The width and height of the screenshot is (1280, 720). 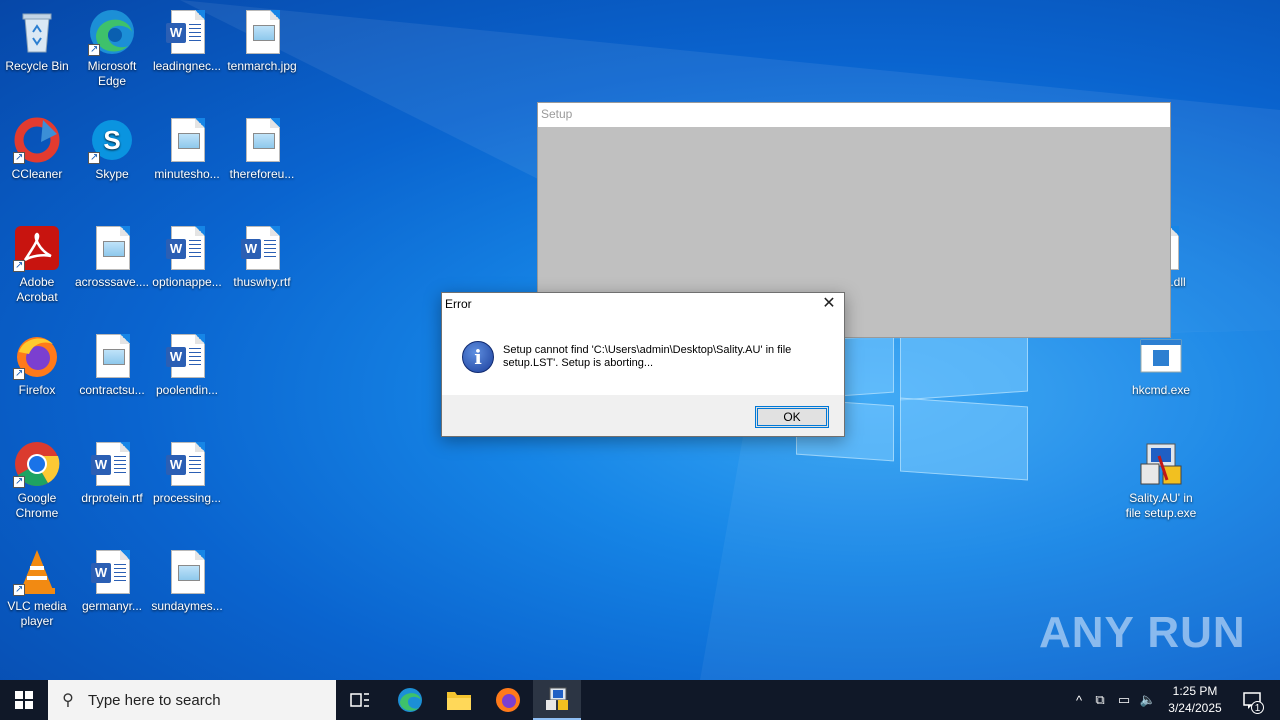 What do you see at coordinates (1161, 390) in the screenshot?
I see `icon-label: hkcmd.exe` at bounding box center [1161, 390].